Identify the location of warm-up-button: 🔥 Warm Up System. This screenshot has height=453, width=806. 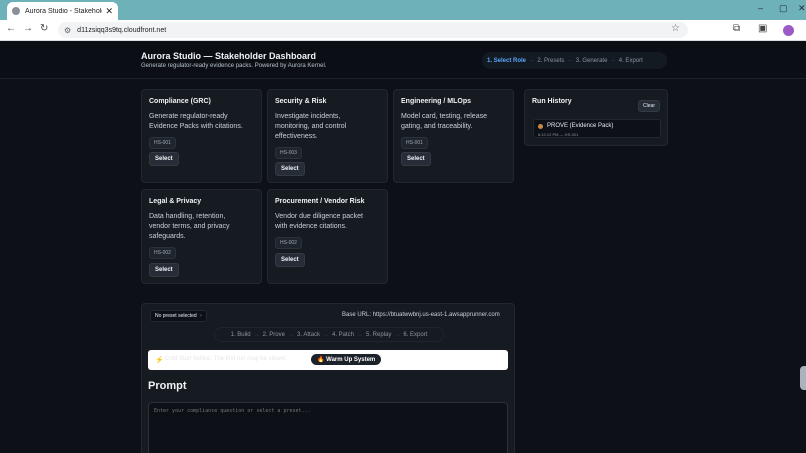
(346, 359).